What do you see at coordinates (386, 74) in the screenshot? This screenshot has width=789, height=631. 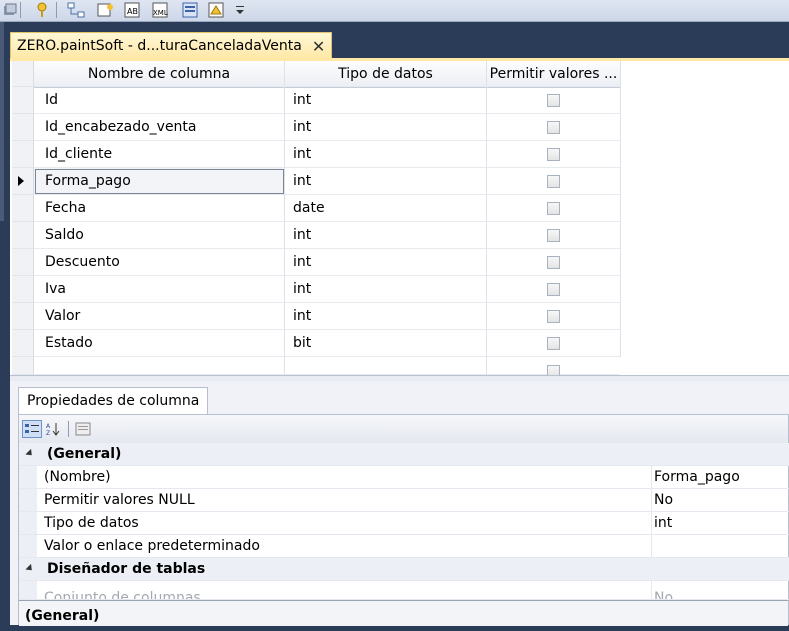 I see `header-data-type: Tipo de datos` at bounding box center [386, 74].